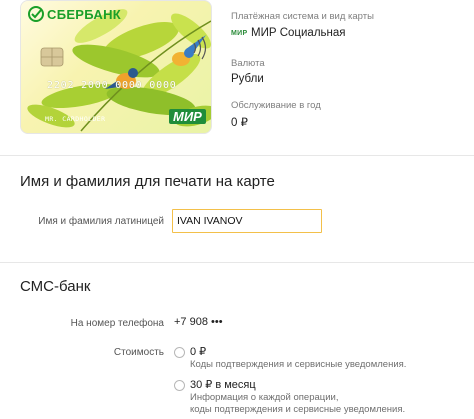 The image size is (474, 419). Describe the element at coordinates (247, 221) in the screenshot. I see `latin-name-input` at that location.